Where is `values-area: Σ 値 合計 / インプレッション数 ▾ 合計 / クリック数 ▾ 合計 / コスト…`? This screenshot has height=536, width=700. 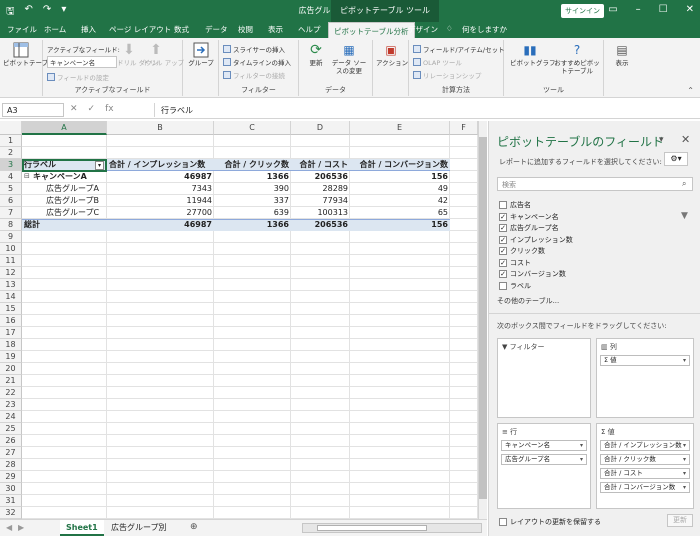
values-area: Σ 値 合計 / インプレッション数 ▾ 合計 / クリック数 ▾ 合計 / コスト… is located at coordinates (645, 466).